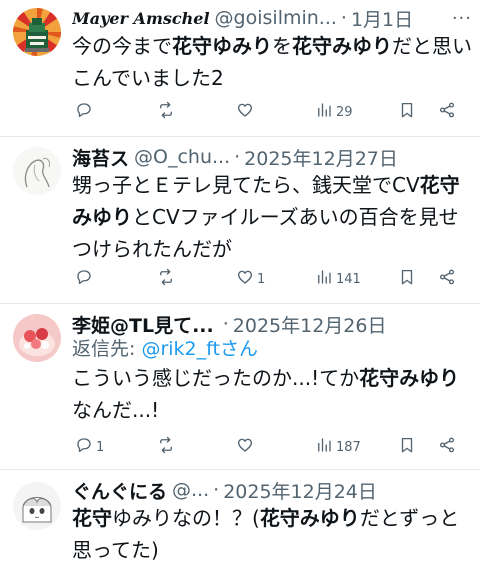 The width and height of the screenshot is (480, 583). Describe the element at coordinates (186, 518) in the screenshot. I see `text-segment: ゆみりなの！？(` at that location.